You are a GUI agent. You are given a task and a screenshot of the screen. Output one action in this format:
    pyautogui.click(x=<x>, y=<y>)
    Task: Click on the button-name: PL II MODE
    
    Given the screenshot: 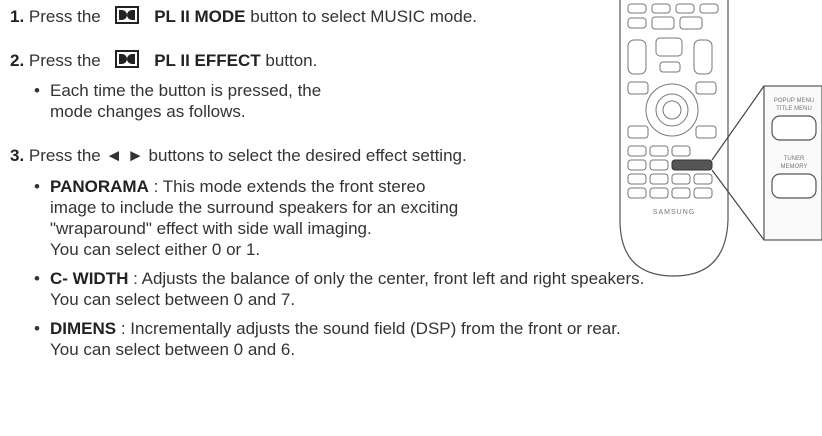 What is the action you would take?
    pyautogui.click(x=200, y=16)
    